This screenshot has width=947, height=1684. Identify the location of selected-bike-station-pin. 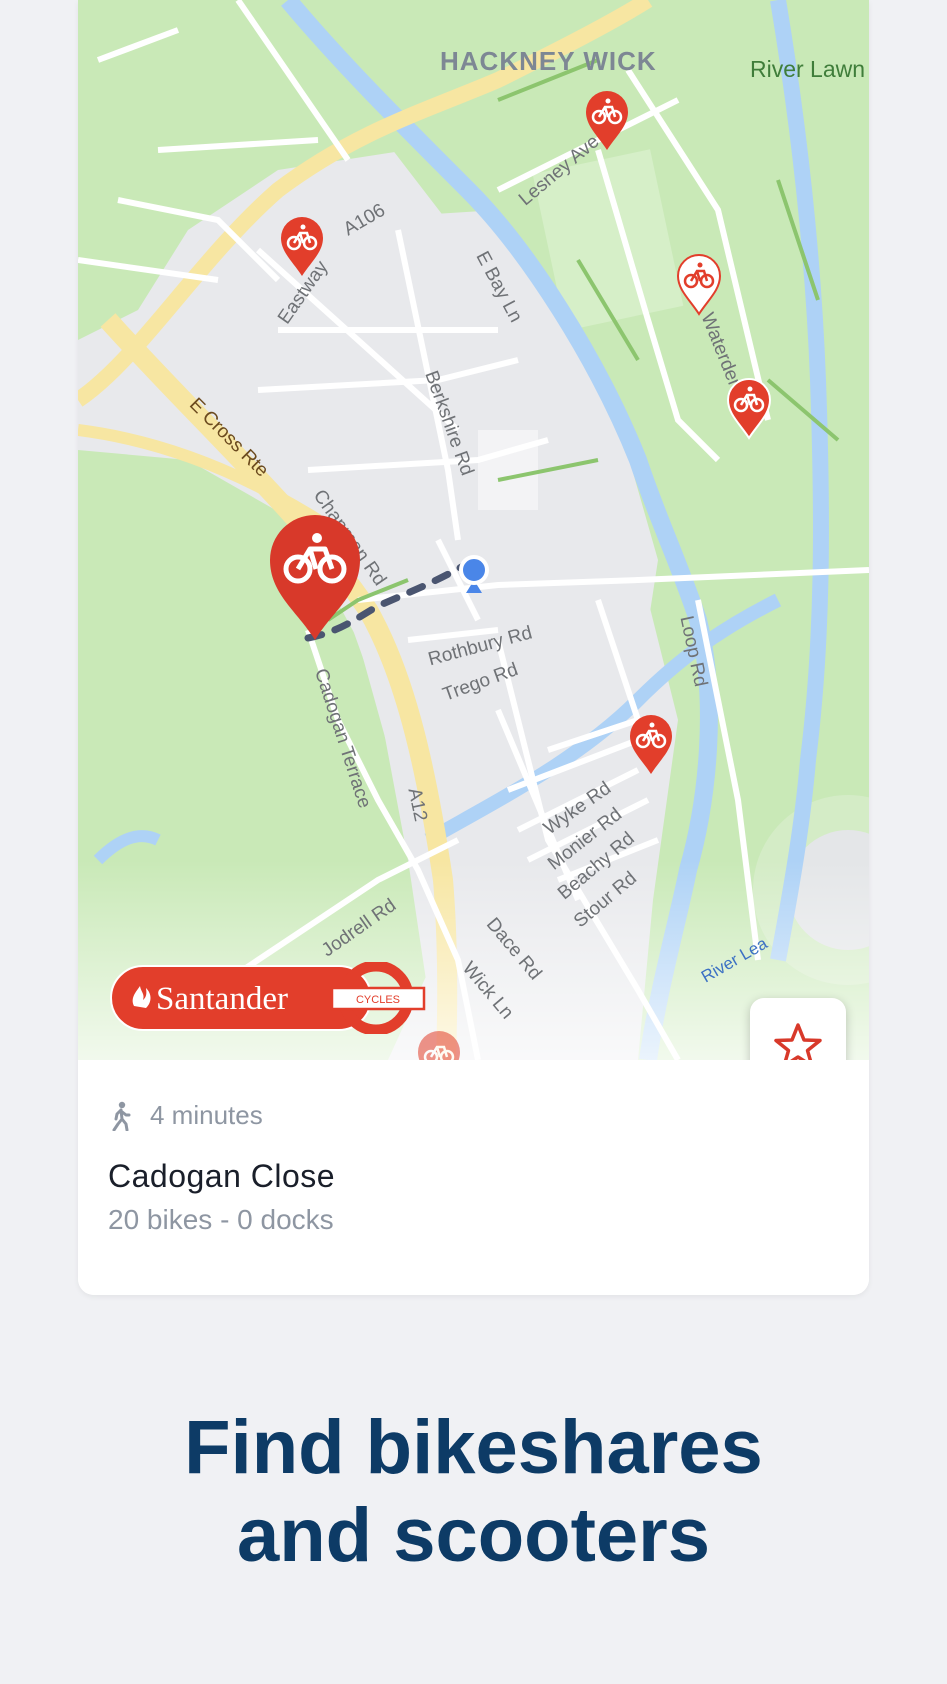
(315, 578).